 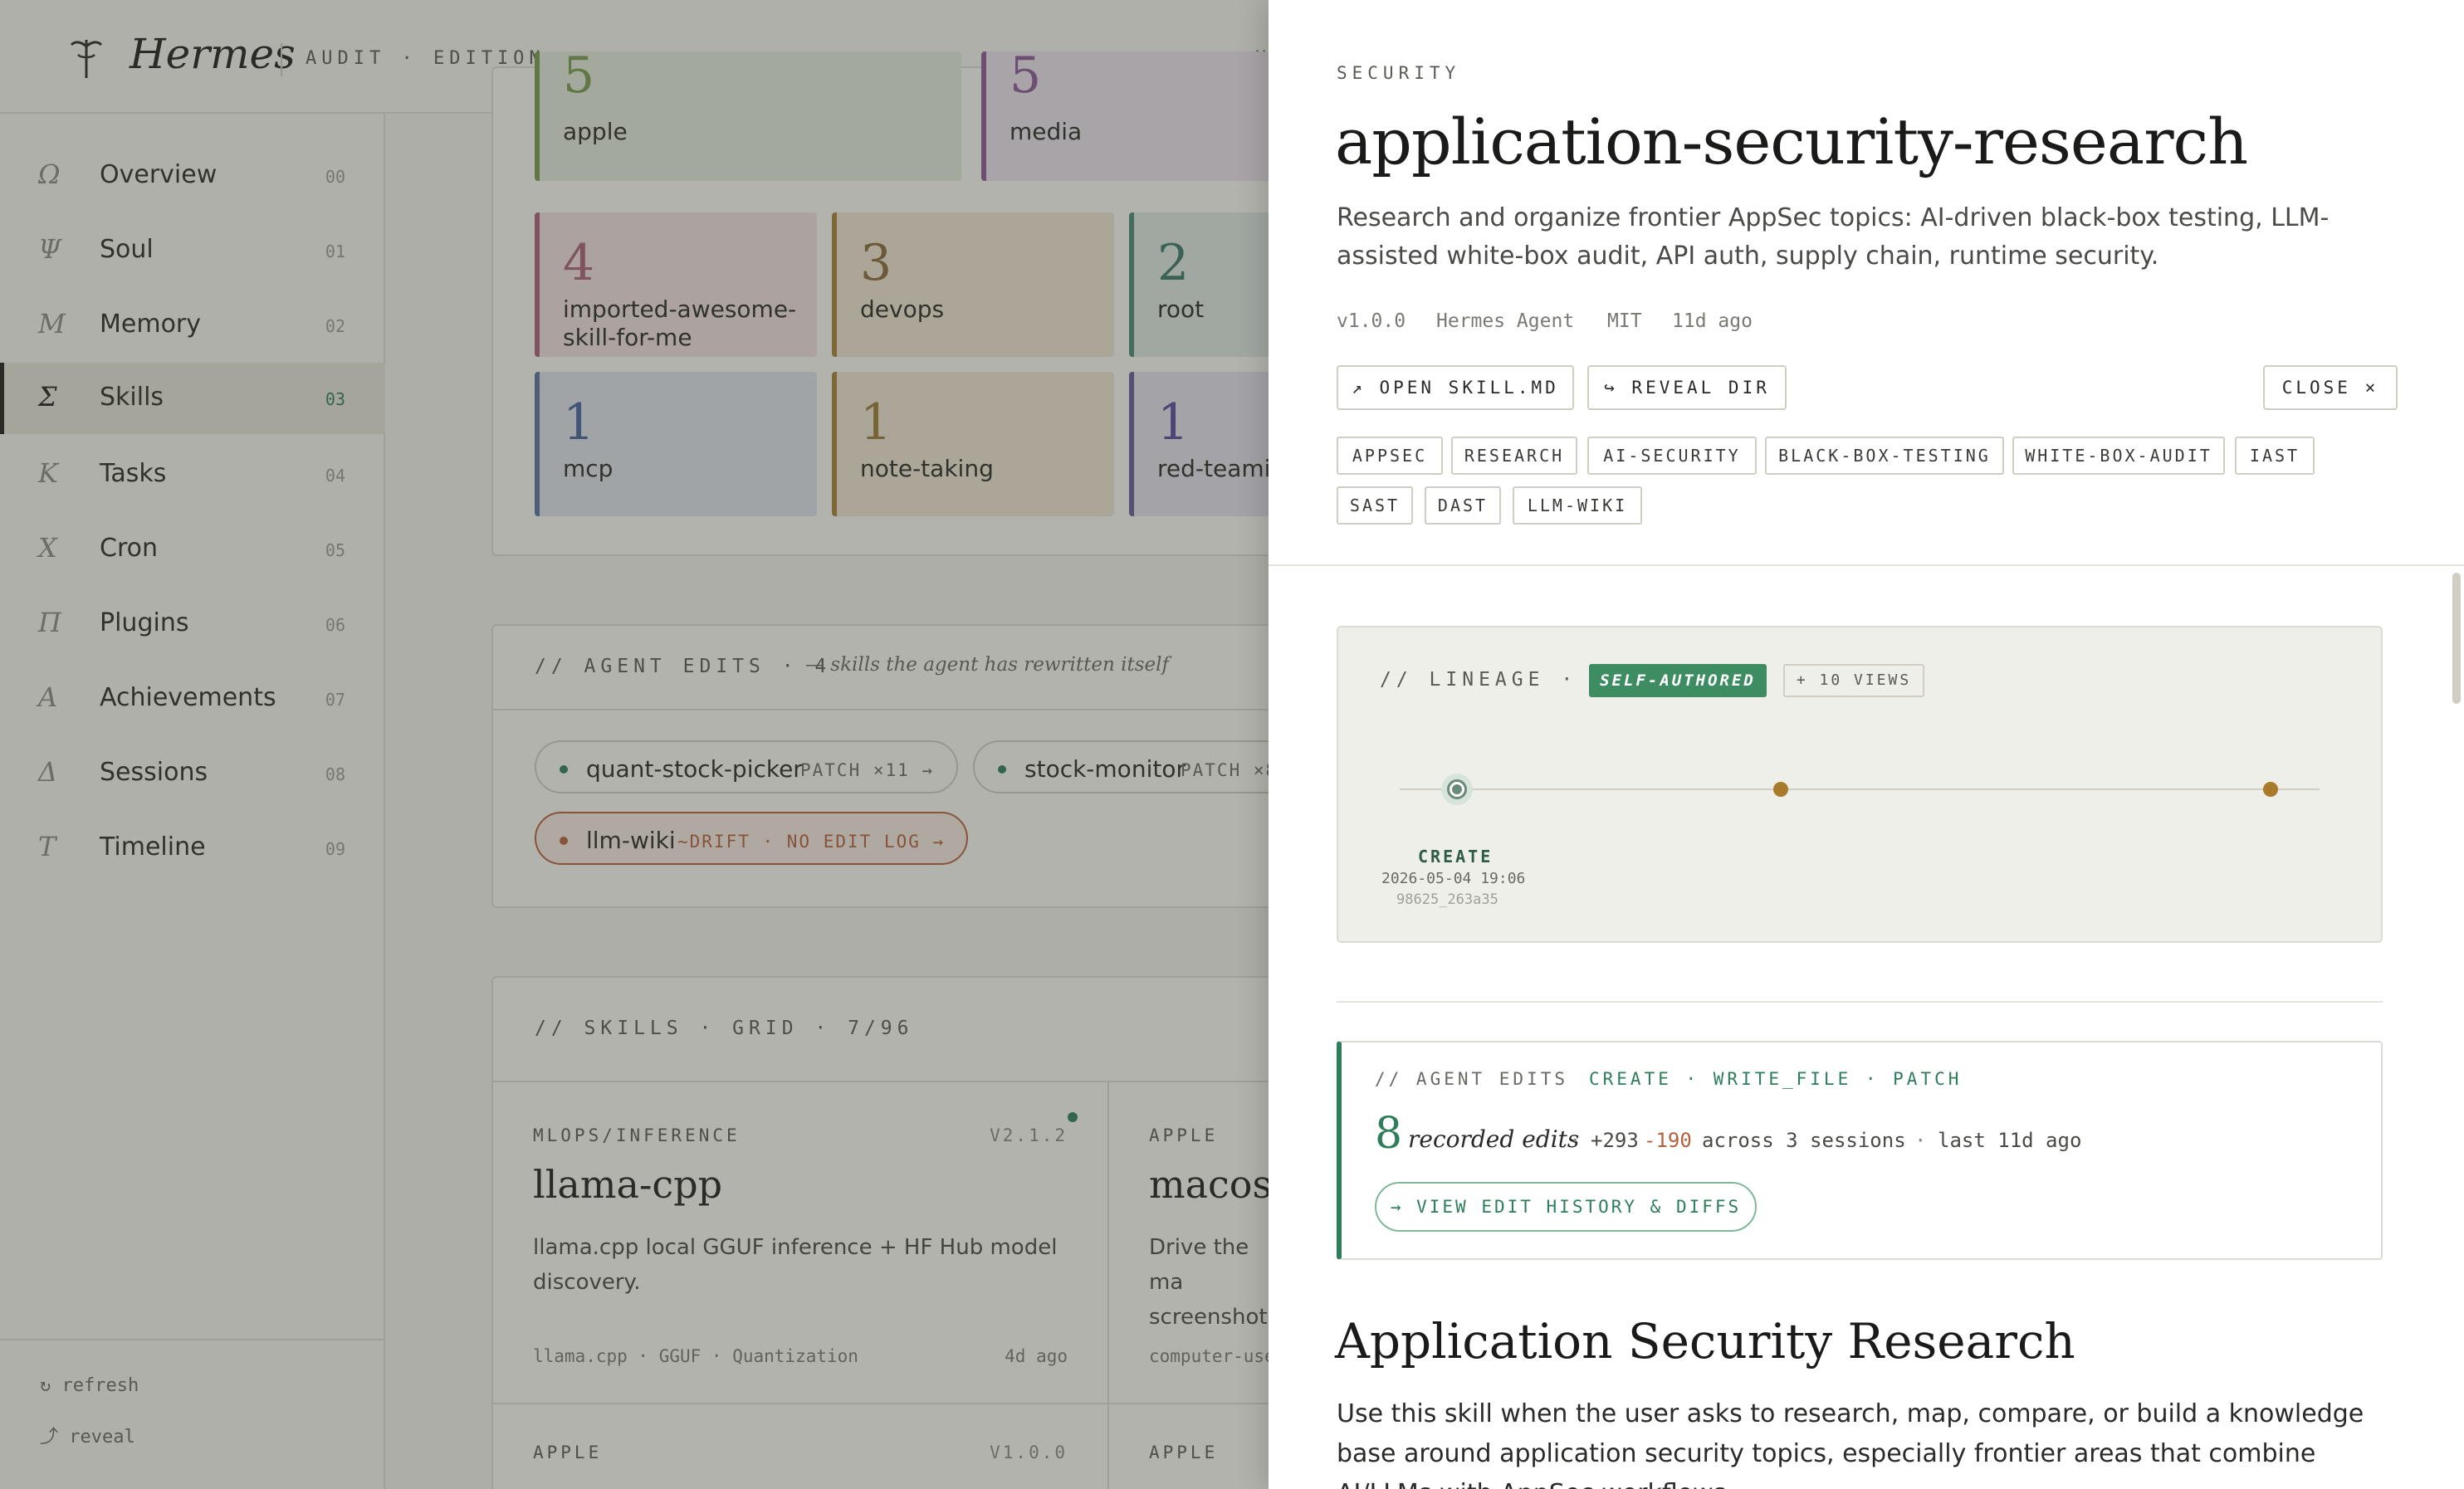 I want to click on tag-chip: DAST, so click(x=1463, y=505).